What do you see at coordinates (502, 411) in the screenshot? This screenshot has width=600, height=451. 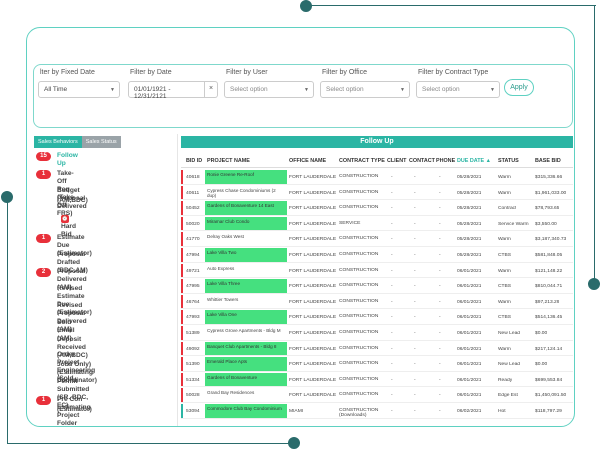 I see `cell-status: Hot` at bounding box center [502, 411].